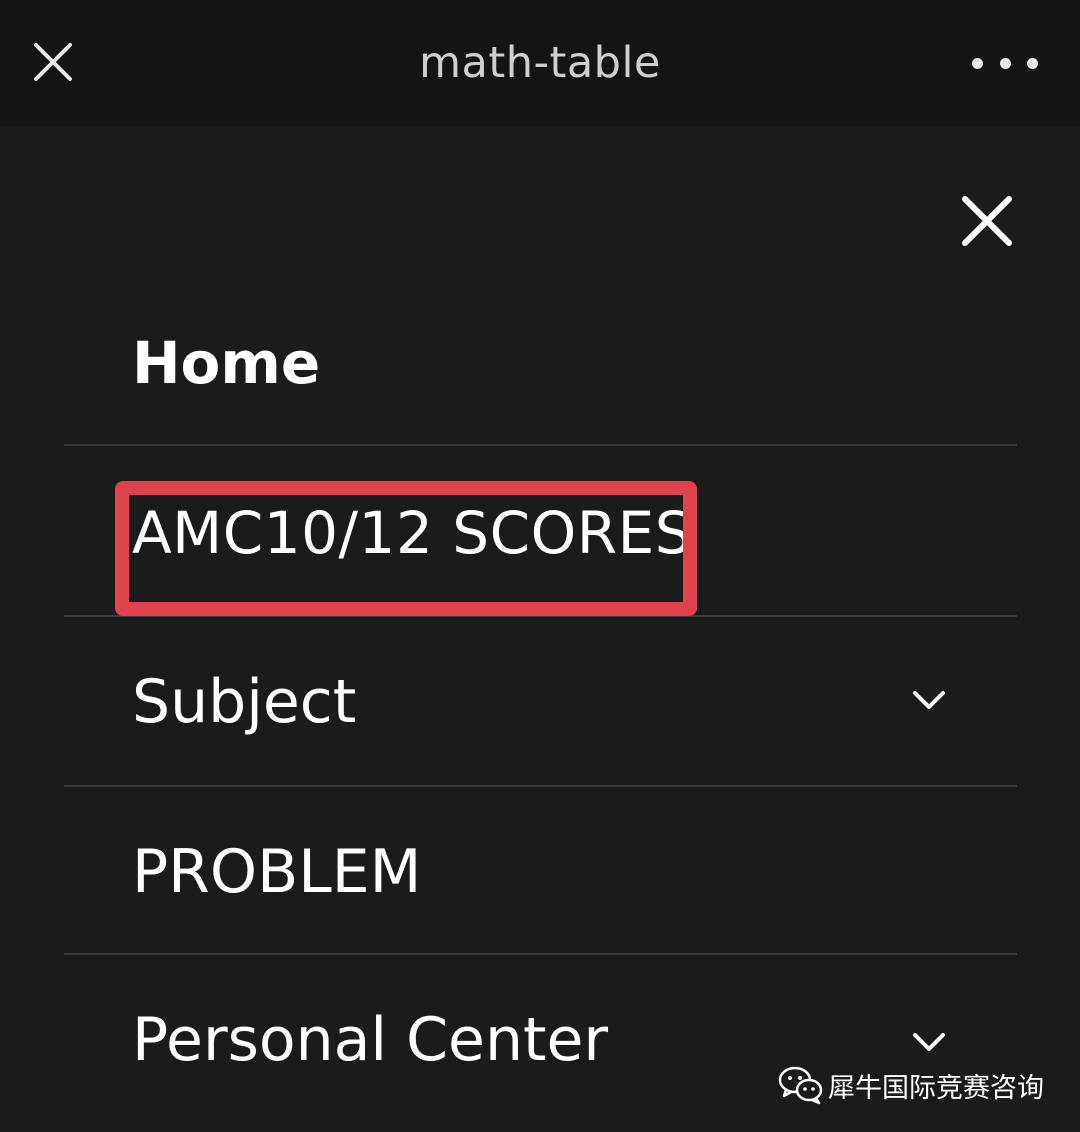 The width and height of the screenshot is (1080, 1132). Describe the element at coordinates (370, 1040) in the screenshot. I see `menu-item-label: Personal Center` at that location.